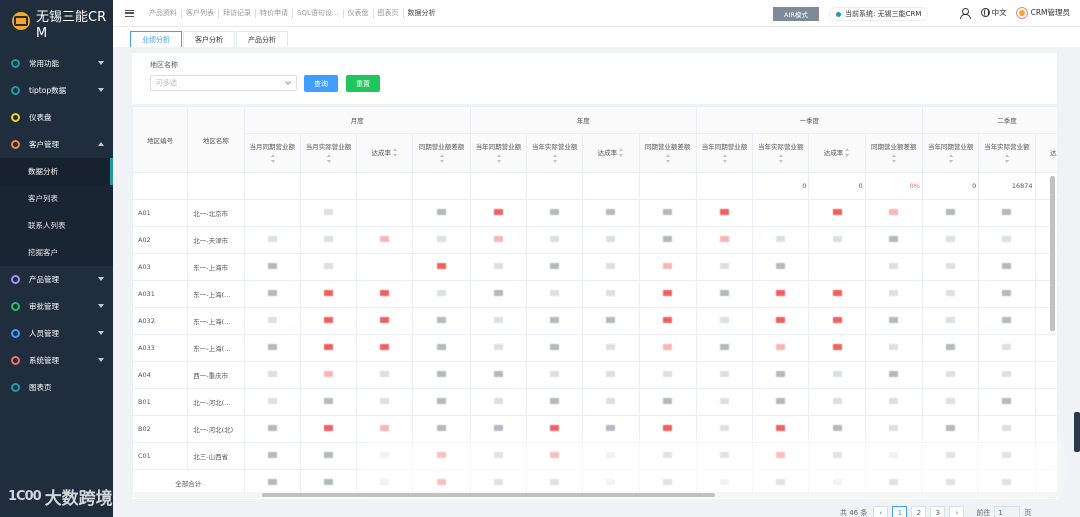 This screenshot has height=517, width=1080. I want to click on sidebar-item-bottom-3: 系统管理, so click(56, 360).